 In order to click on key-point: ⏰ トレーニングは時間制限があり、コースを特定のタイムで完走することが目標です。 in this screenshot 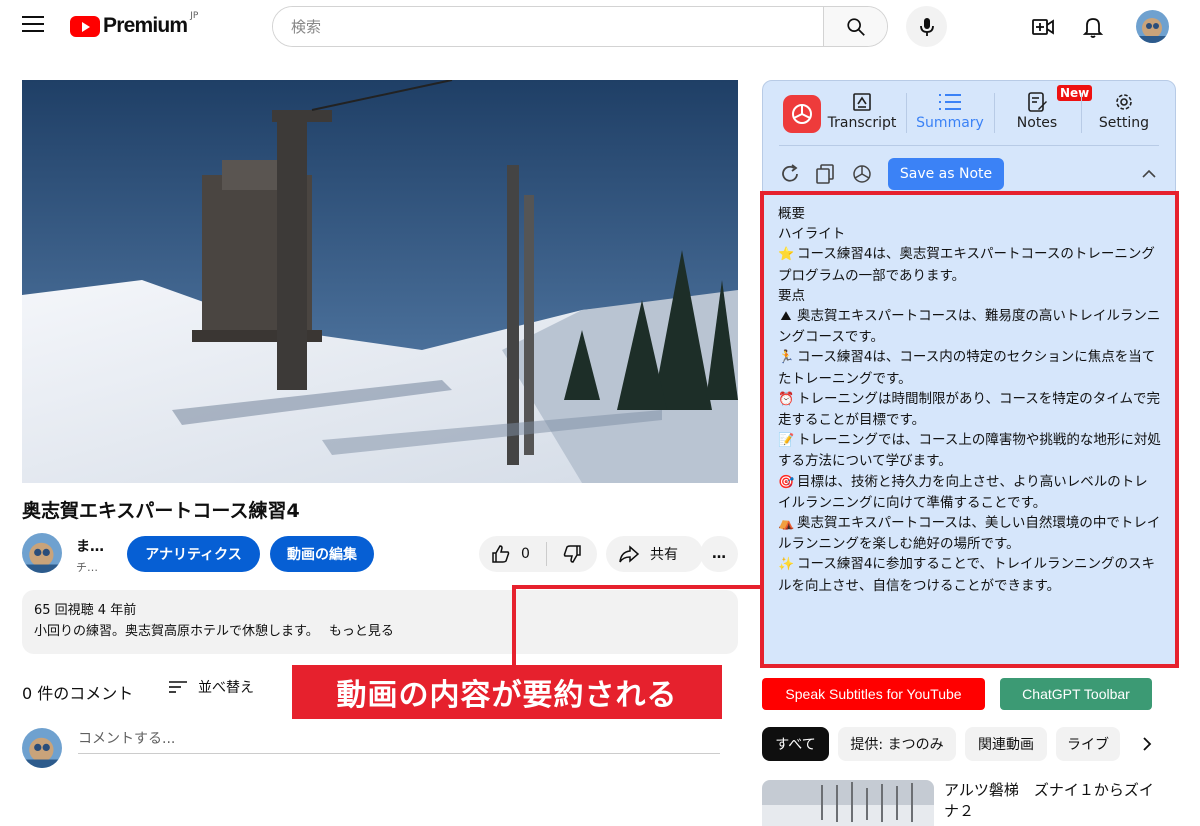, I will do `click(969, 409)`.